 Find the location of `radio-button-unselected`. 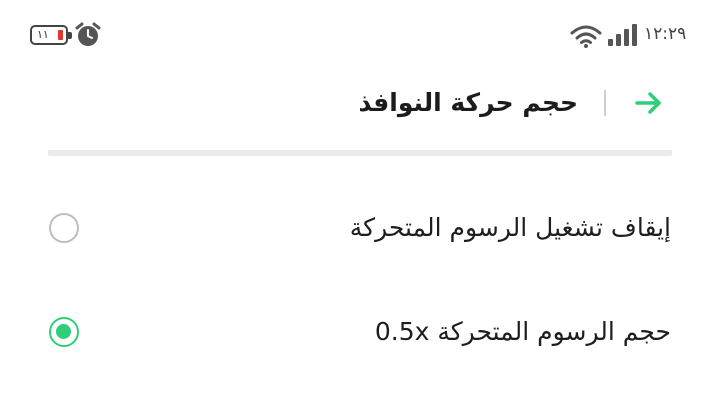

radio-button-unselected is located at coordinates (64, 228).